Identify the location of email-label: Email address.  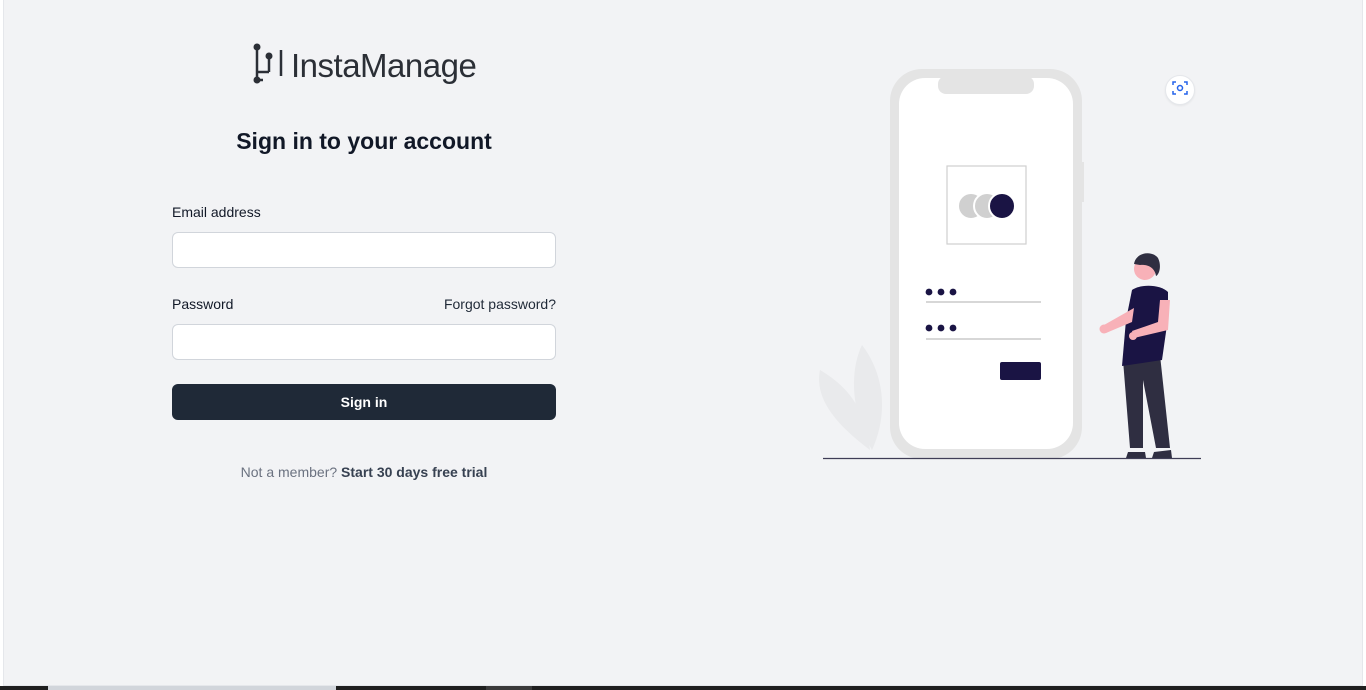
(216, 212).